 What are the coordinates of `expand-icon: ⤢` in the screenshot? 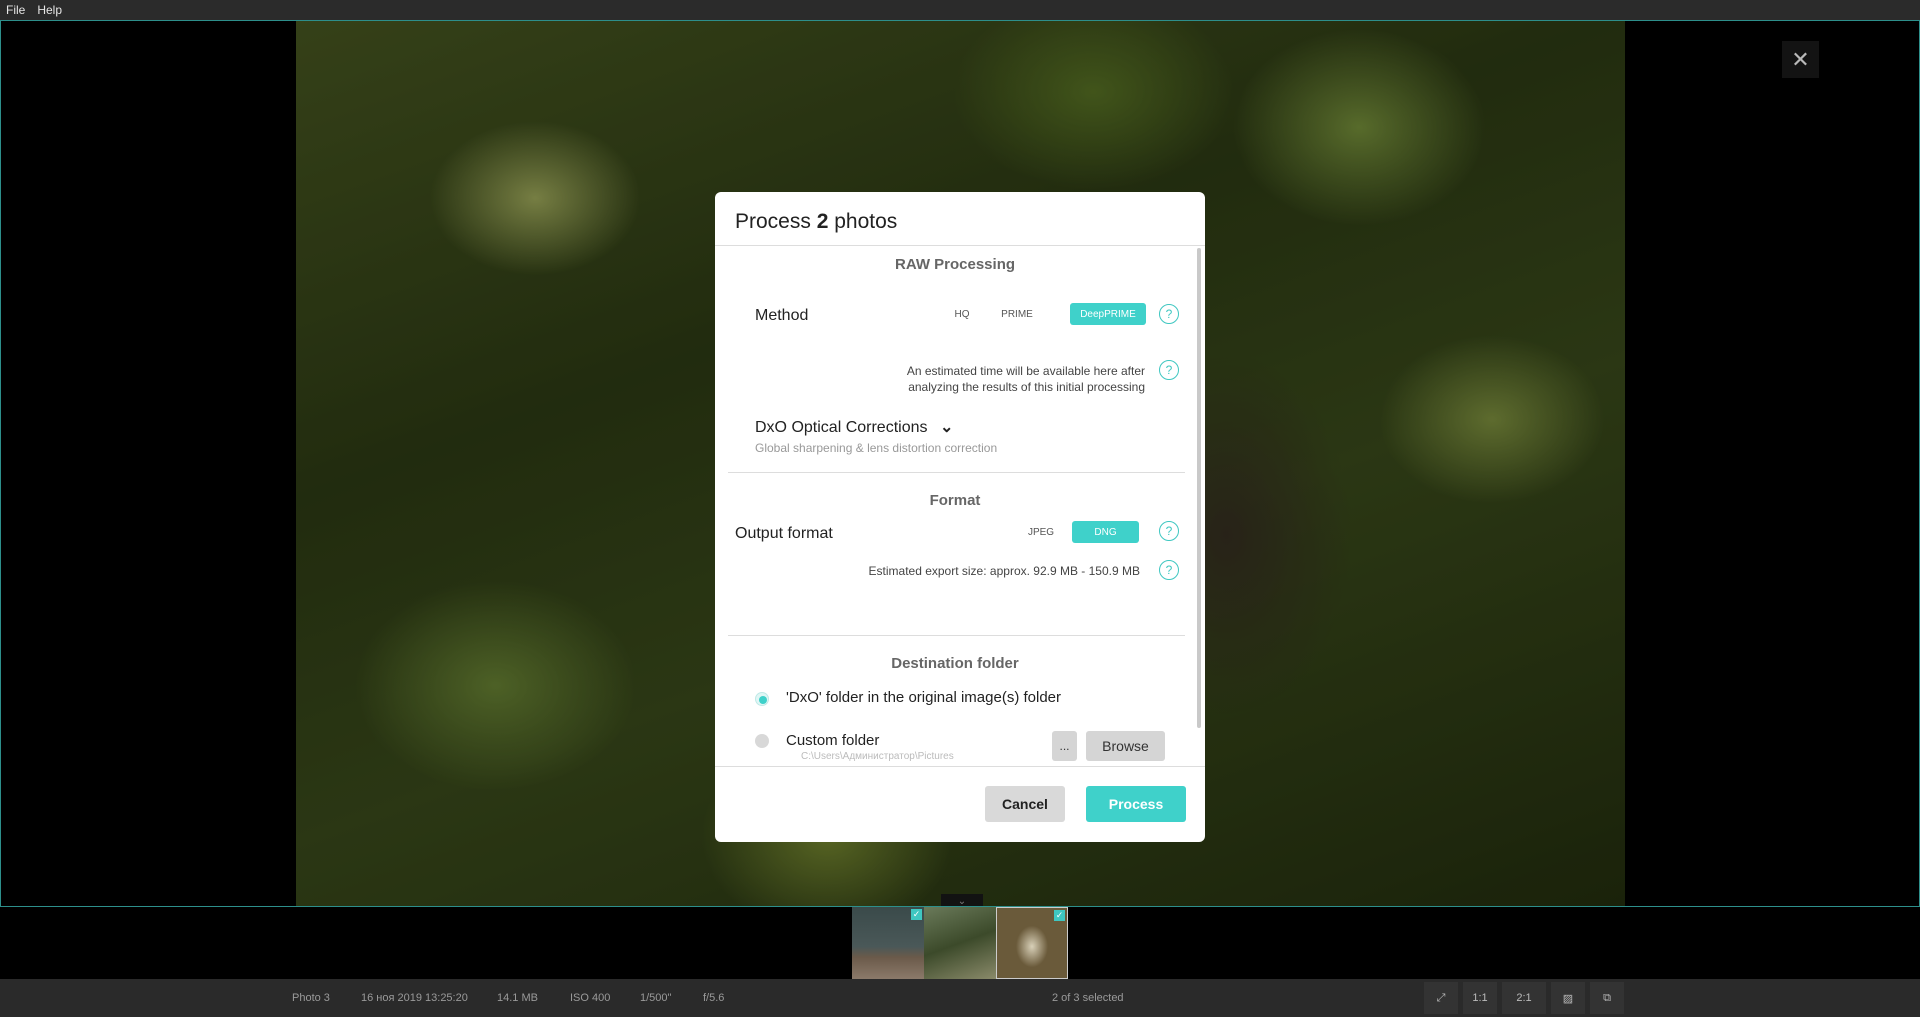 It's located at (1441, 997).